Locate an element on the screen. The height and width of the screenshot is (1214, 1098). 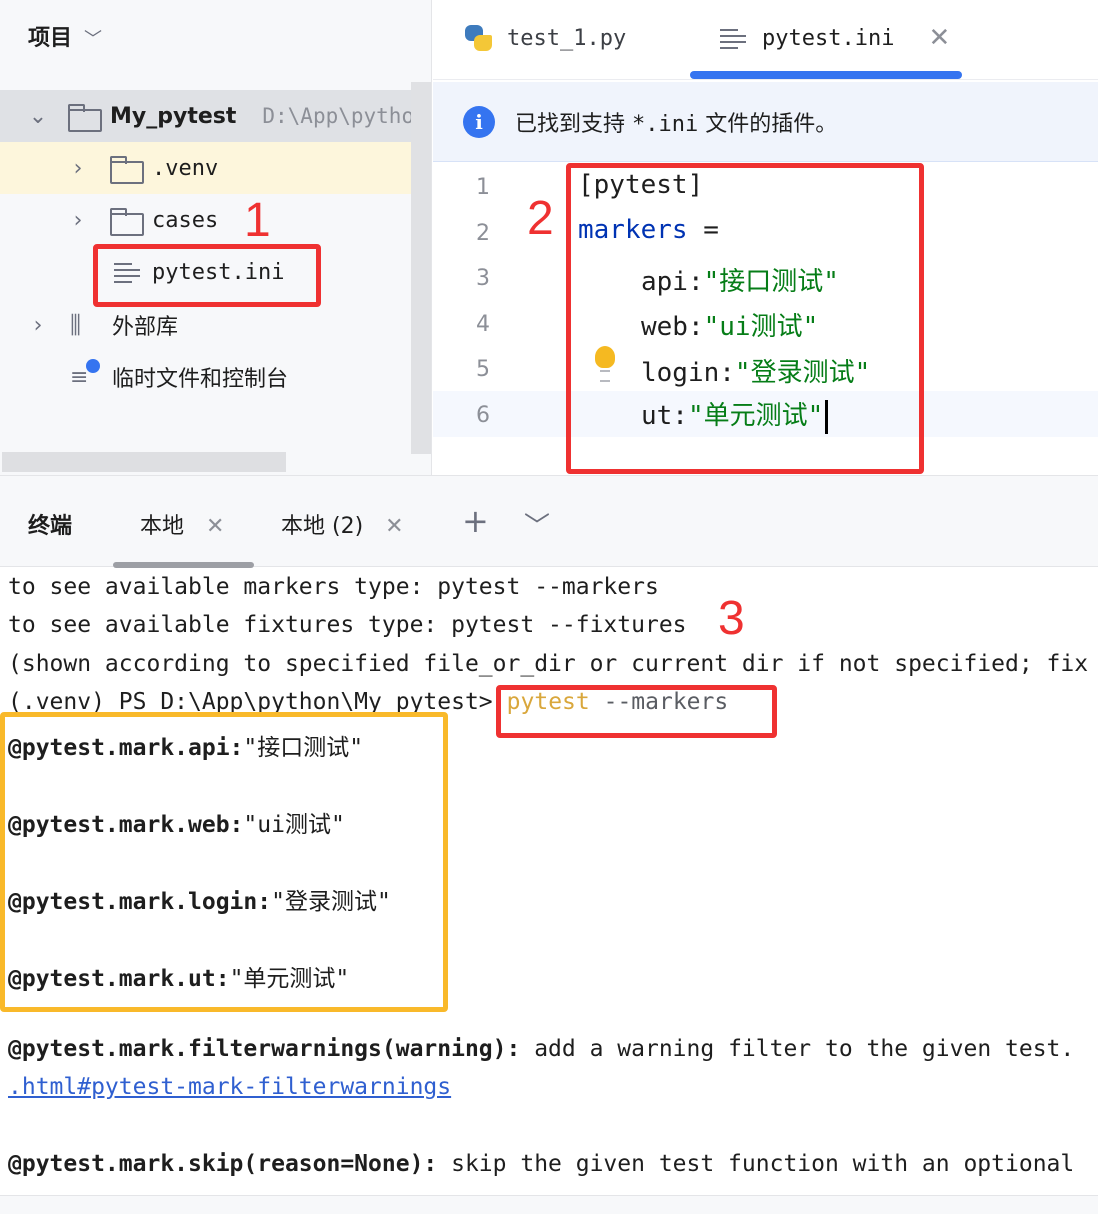
terminal-title: 终端 is located at coordinates (50, 526).